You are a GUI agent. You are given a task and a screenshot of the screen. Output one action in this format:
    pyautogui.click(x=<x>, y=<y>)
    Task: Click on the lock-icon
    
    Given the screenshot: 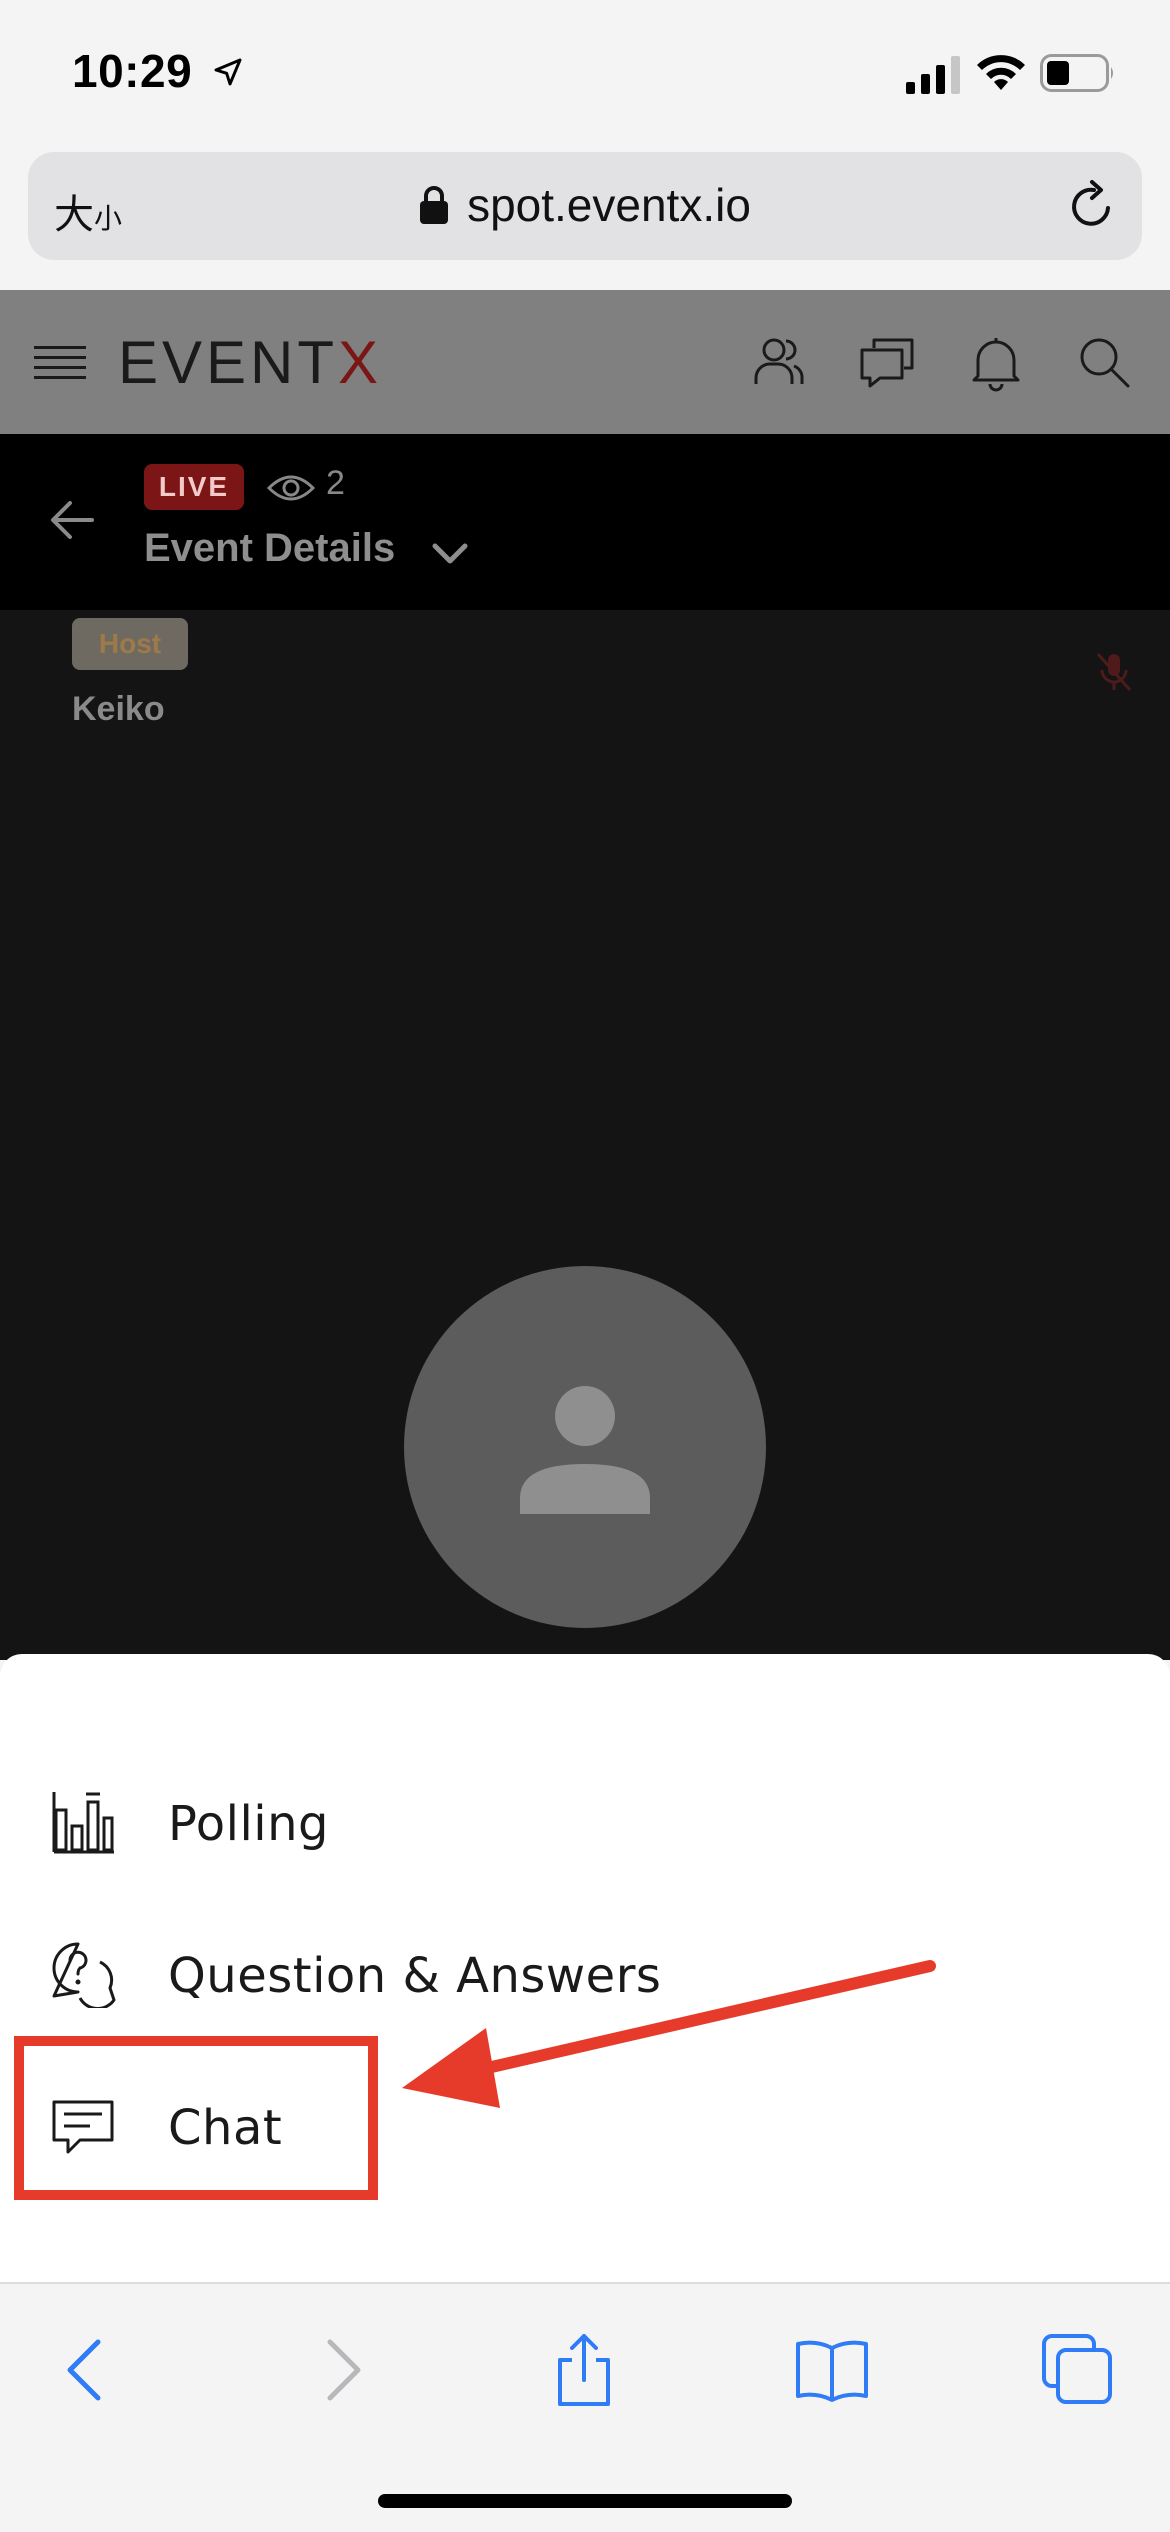 What is the action you would take?
    pyautogui.click(x=434, y=205)
    